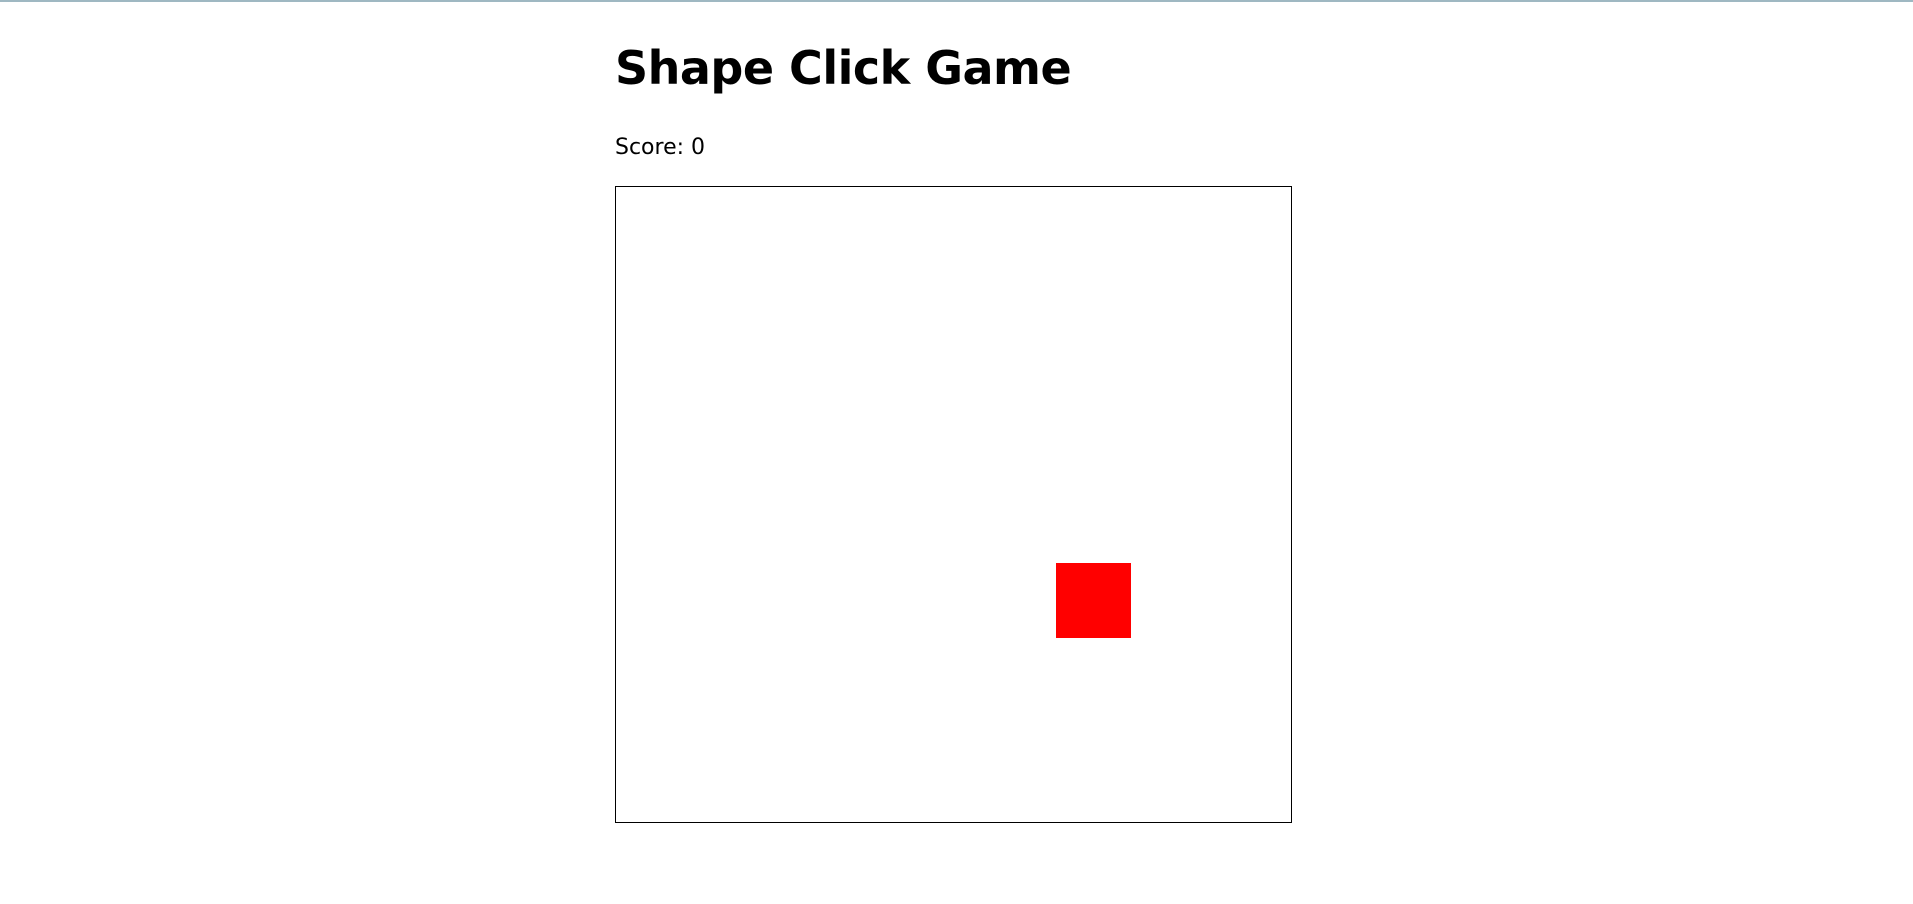 The width and height of the screenshot is (1913, 904). I want to click on page-title: Shape Click Game, so click(843, 68).